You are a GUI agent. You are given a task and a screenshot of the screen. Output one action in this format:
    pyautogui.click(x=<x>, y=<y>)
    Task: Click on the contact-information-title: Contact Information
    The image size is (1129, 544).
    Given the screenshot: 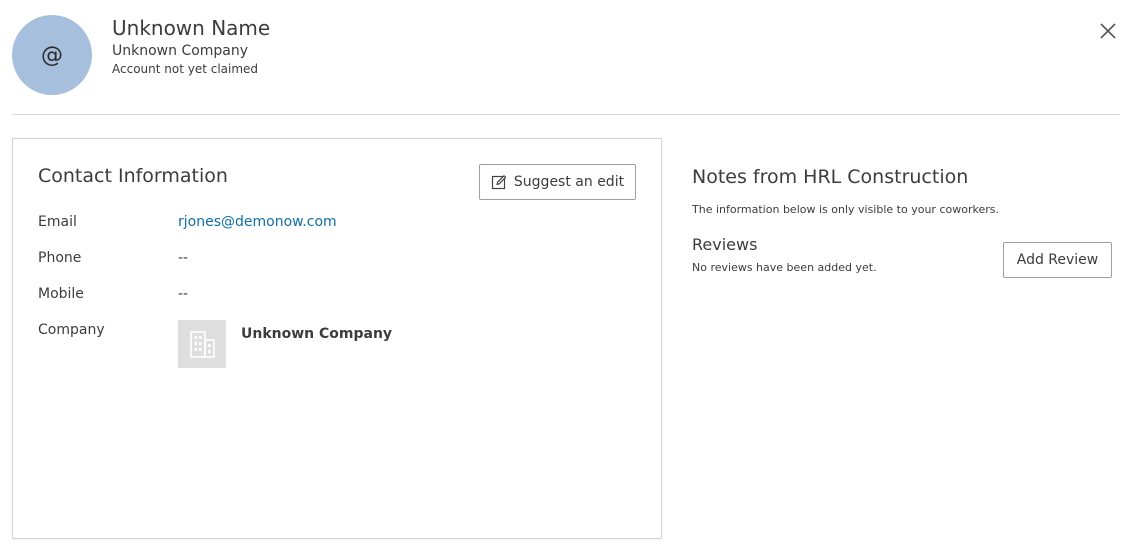 What is the action you would take?
    pyautogui.click(x=133, y=176)
    